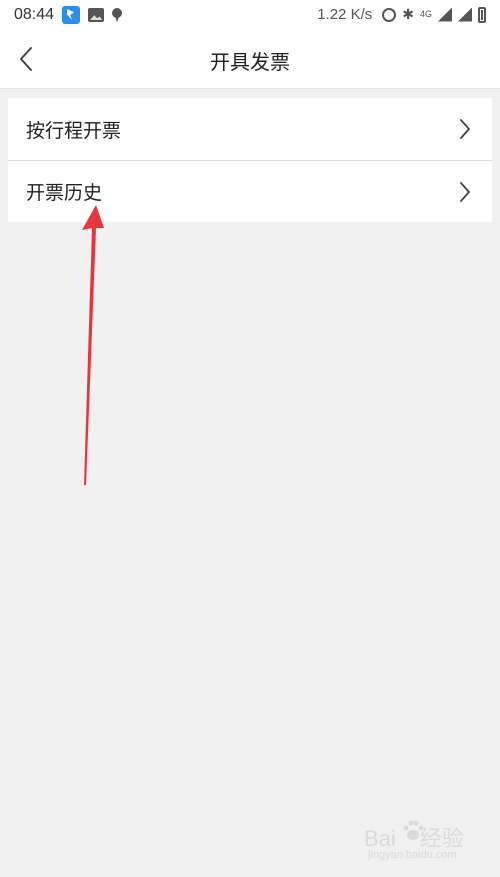  I want to click on watermark-brand-left: Bai, so click(380, 838).